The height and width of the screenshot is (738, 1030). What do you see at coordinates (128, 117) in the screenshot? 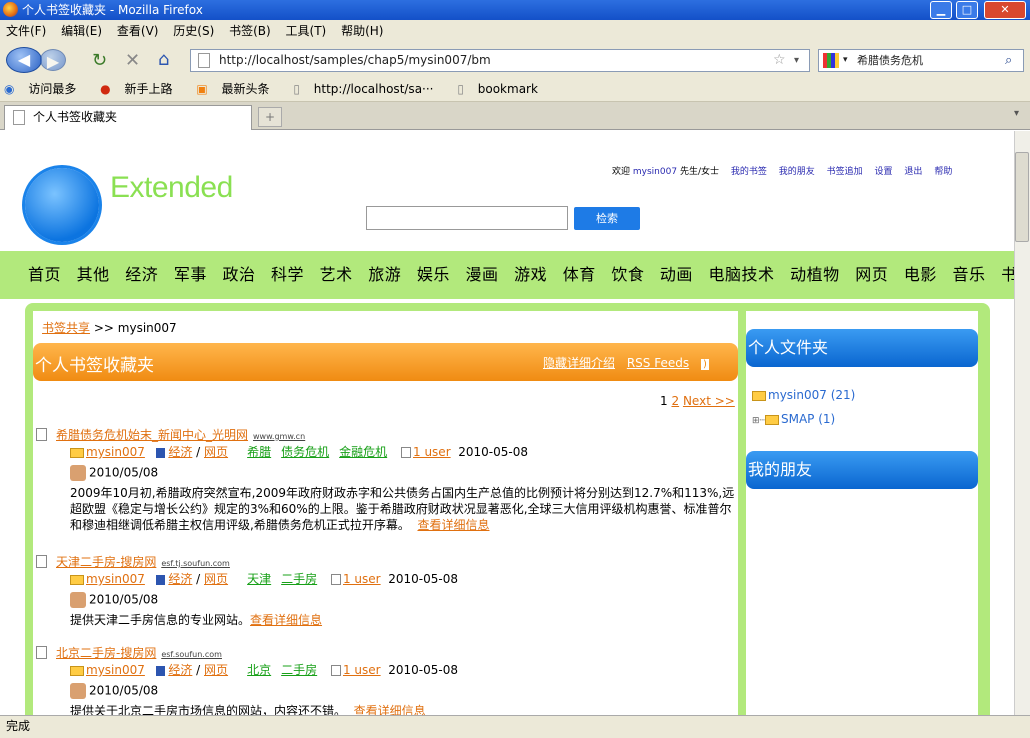
I see `tab-bookmarks: 个人书签收藏夹` at bounding box center [128, 117].